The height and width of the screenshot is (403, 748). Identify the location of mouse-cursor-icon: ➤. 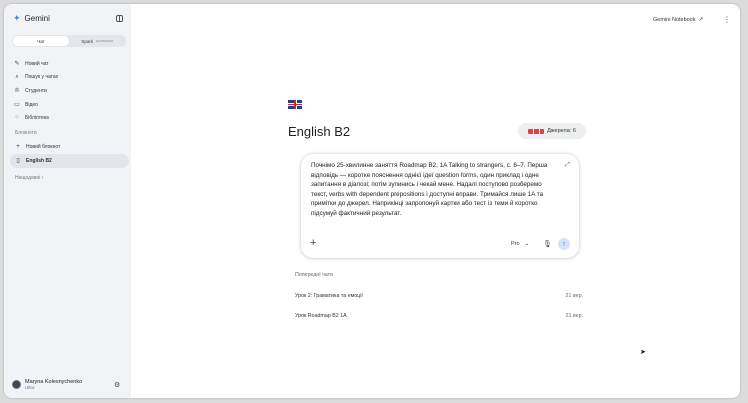
(643, 352).